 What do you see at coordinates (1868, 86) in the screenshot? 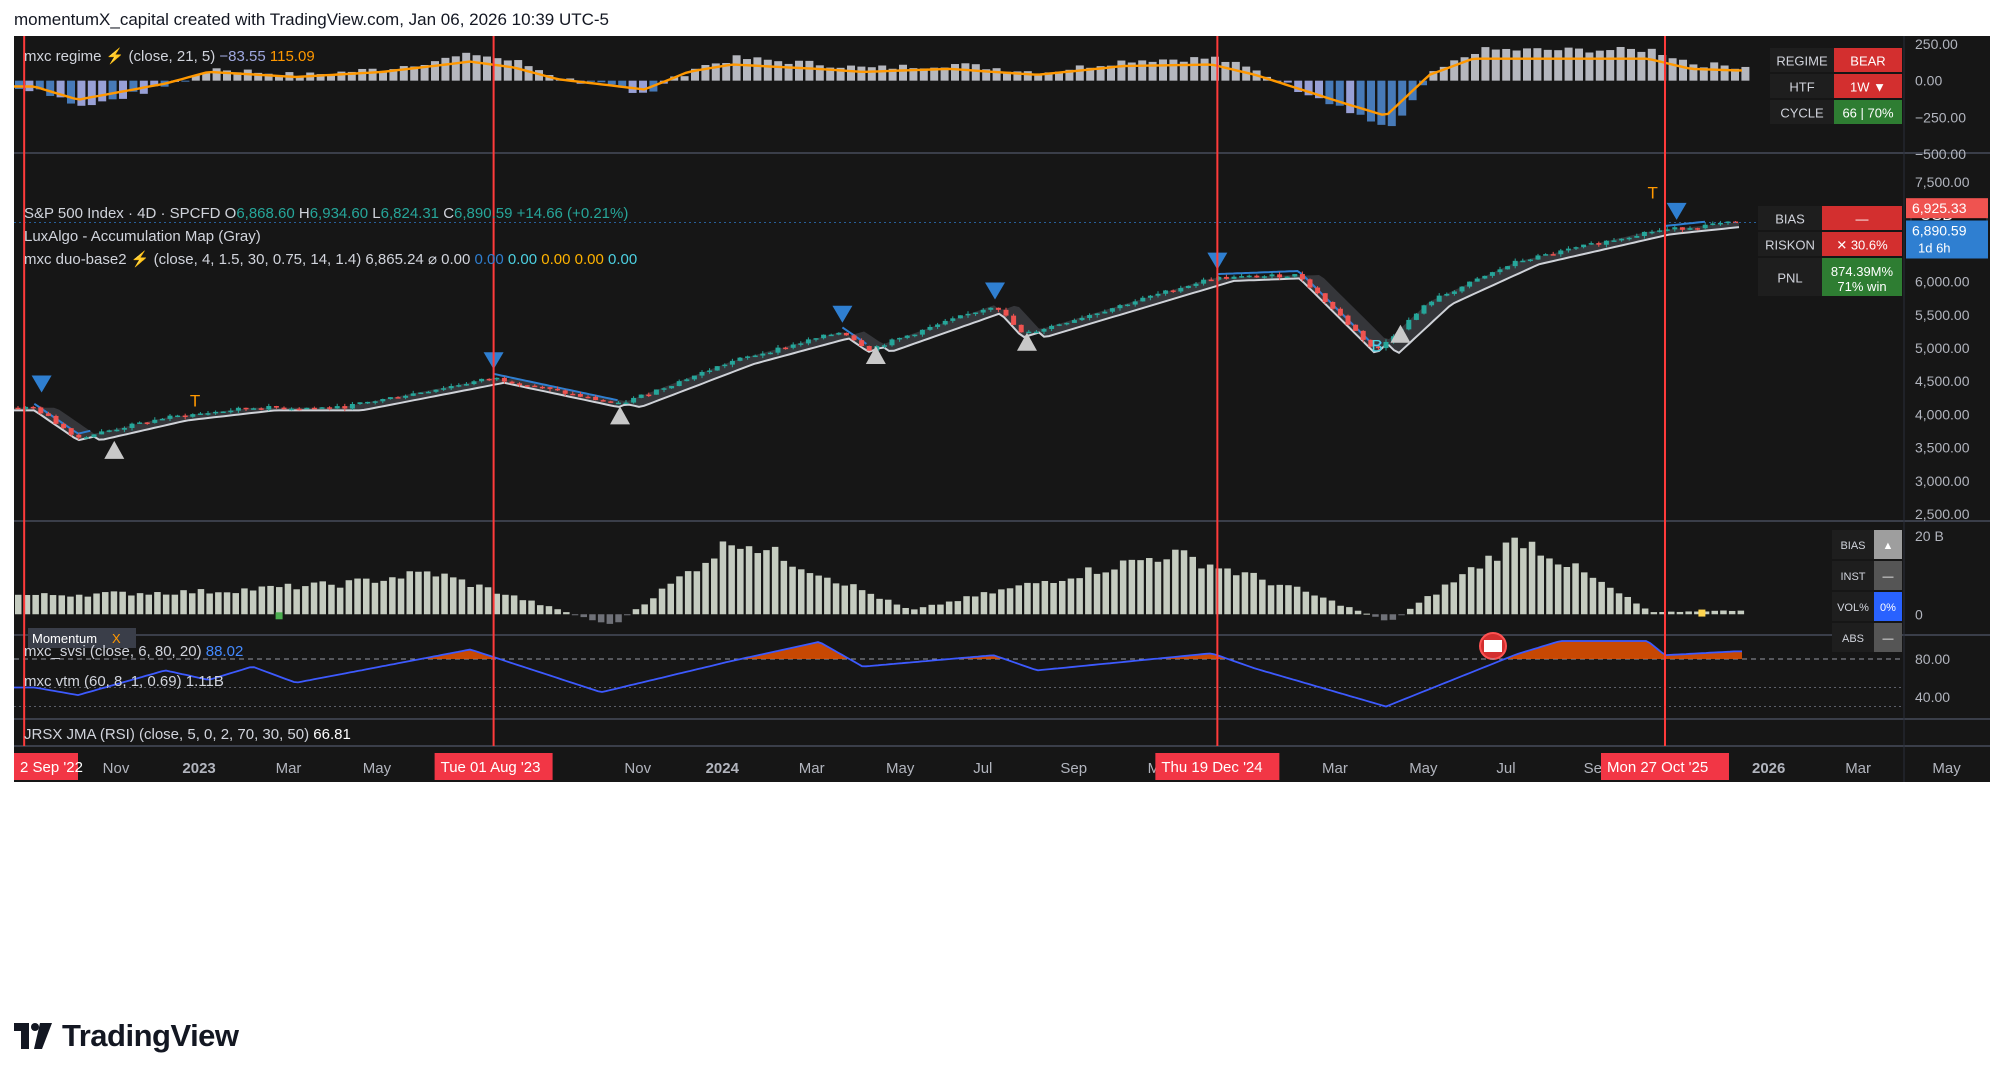
I see `regime-table-value: 1W ▼` at bounding box center [1868, 86].